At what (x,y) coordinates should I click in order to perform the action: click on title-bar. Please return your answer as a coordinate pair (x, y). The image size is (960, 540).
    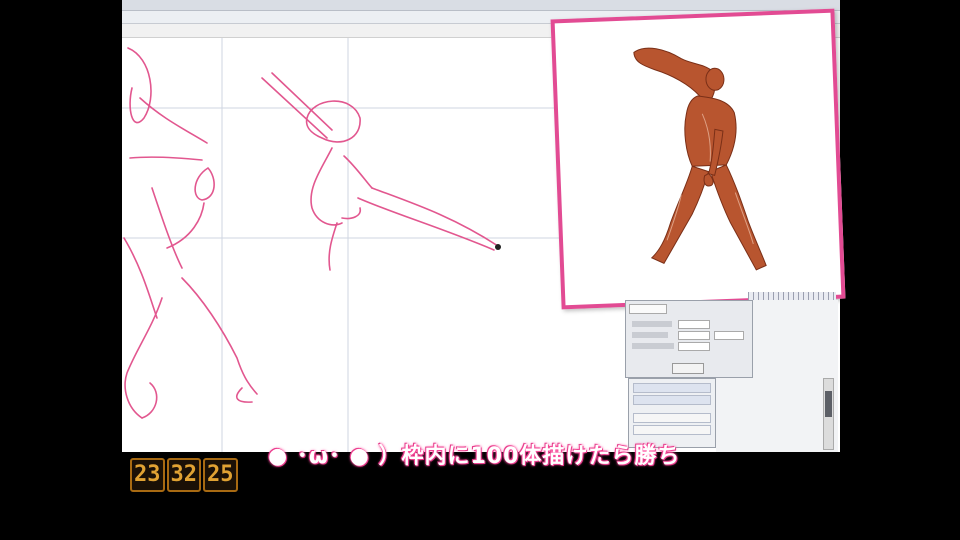
    Looking at the image, I should click on (481, 5).